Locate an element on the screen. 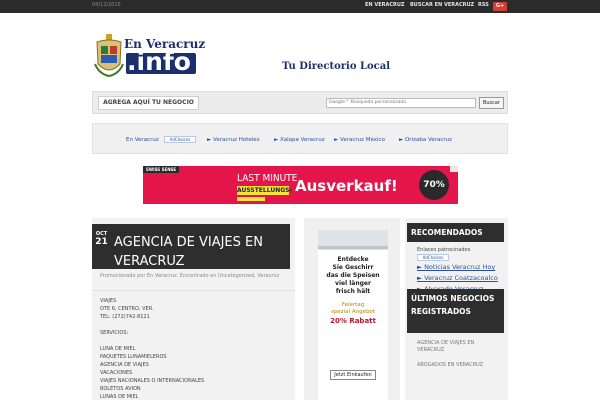 The width and height of the screenshot is (600, 400). post-line: VIAJES is located at coordinates (108, 301).